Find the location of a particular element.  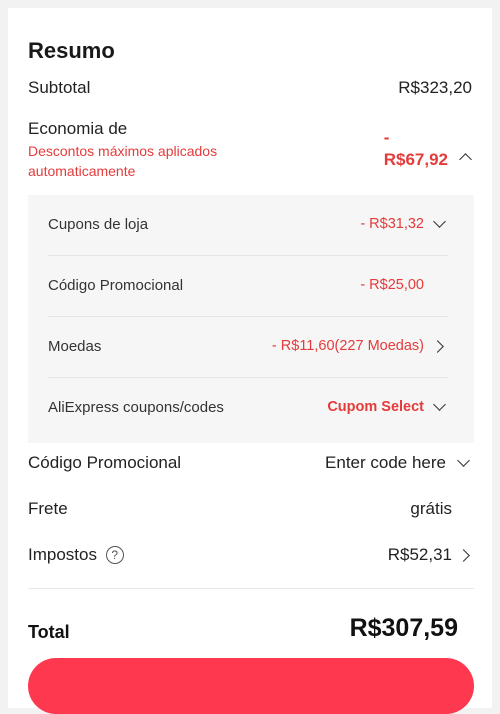

discount-label: Cupons de loja is located at coordinates (98, 224).